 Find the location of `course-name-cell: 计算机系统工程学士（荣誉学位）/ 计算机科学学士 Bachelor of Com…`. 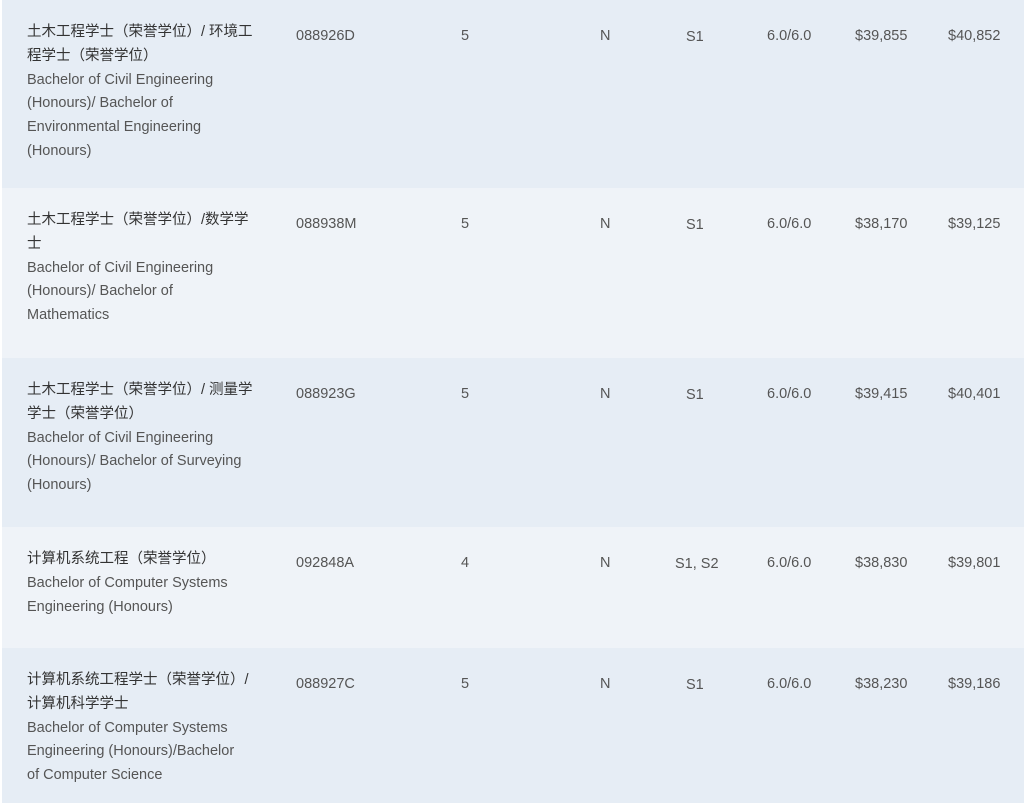

course-name-cell: 计算机系统工程学士（荣誉学位）/ 计算机科学学士 Bachelor of Com… is located at coordinates (142, 728).